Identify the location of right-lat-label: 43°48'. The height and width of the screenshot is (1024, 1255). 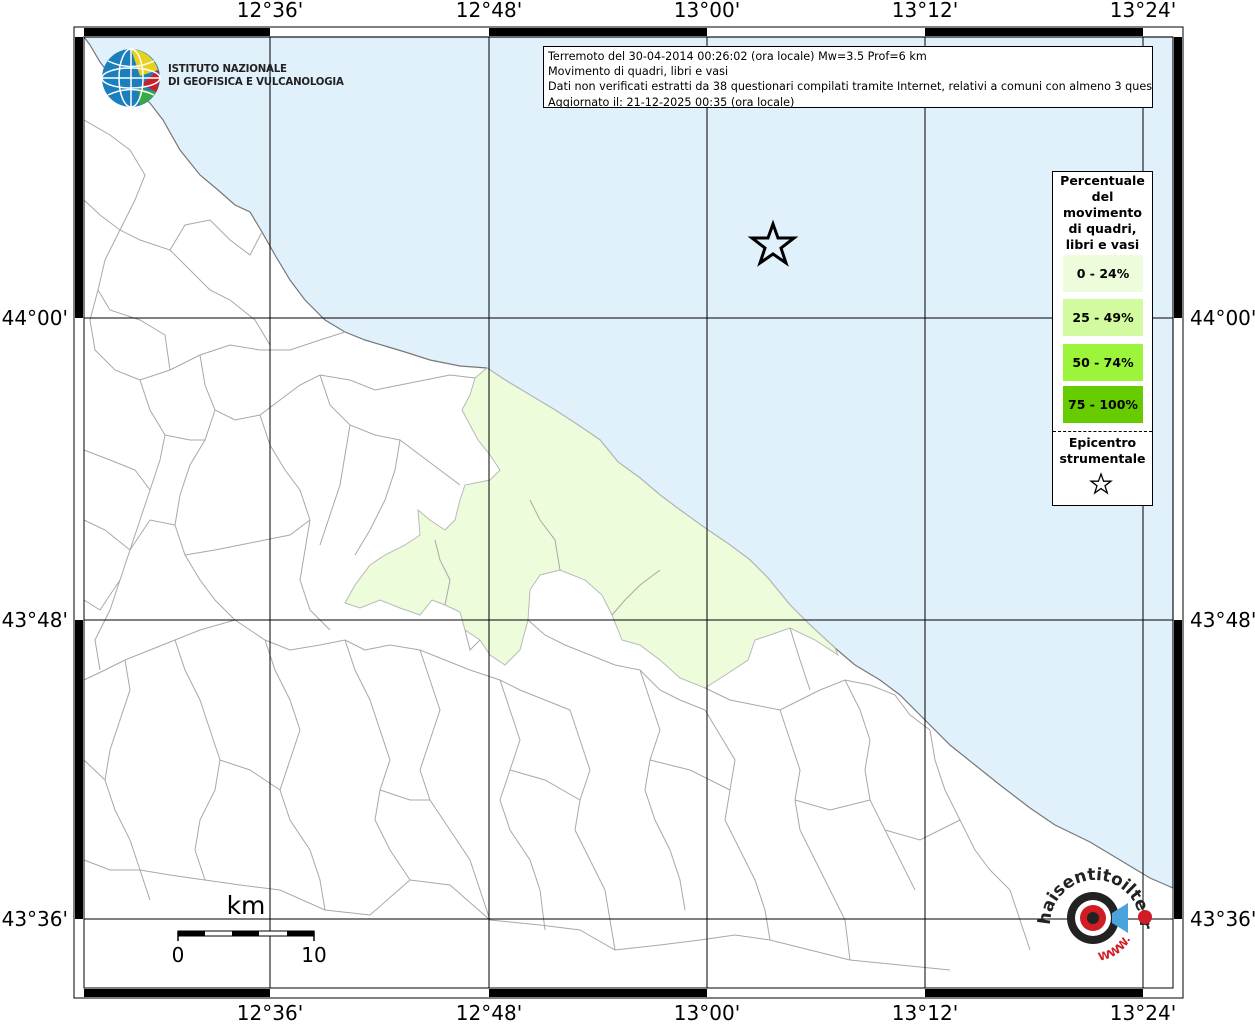
(1222, 620).